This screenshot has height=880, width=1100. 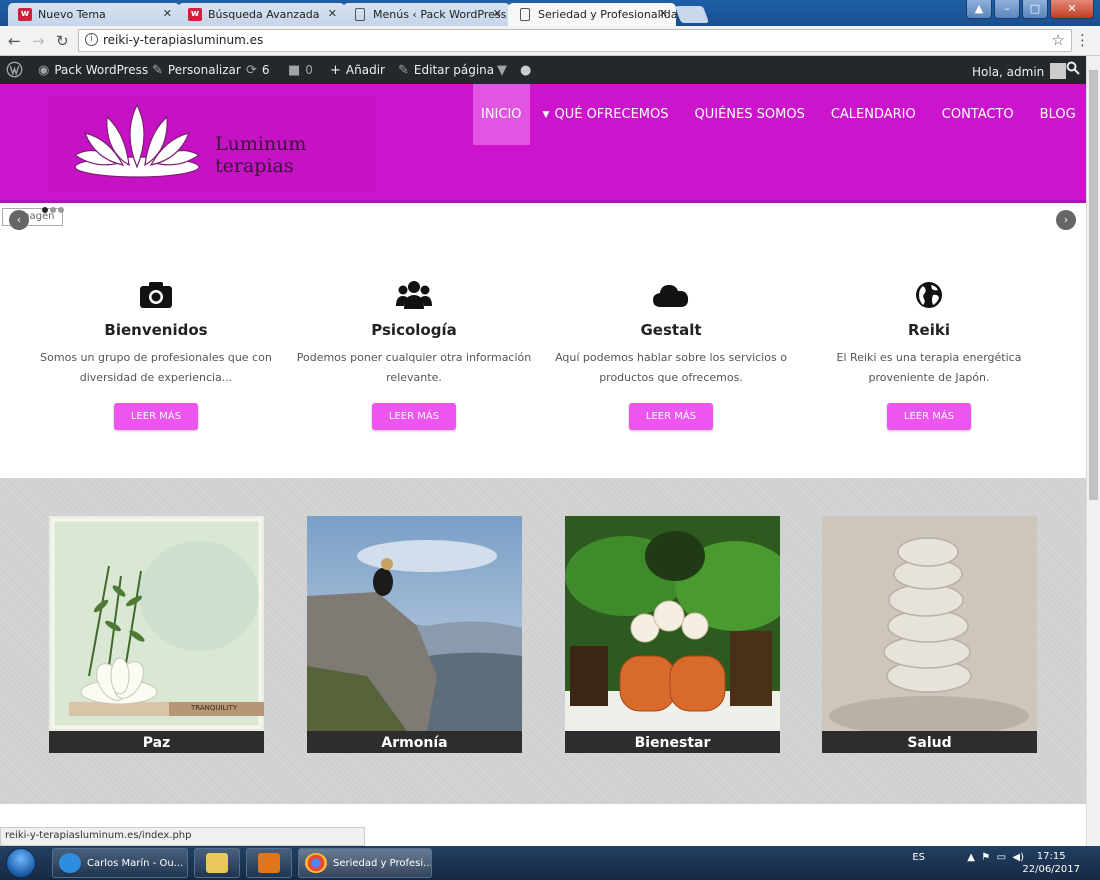 I want to click on folder-icon, so click(x=217, y=863).